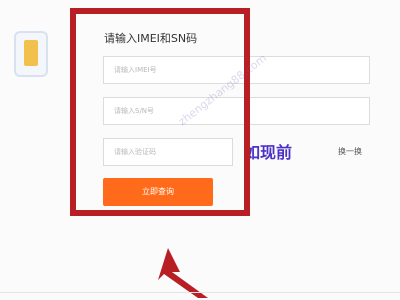 The image size is (400, 300). Describe the element at coordinates (200, 292) in the screenshot. I see `divider` at that location.